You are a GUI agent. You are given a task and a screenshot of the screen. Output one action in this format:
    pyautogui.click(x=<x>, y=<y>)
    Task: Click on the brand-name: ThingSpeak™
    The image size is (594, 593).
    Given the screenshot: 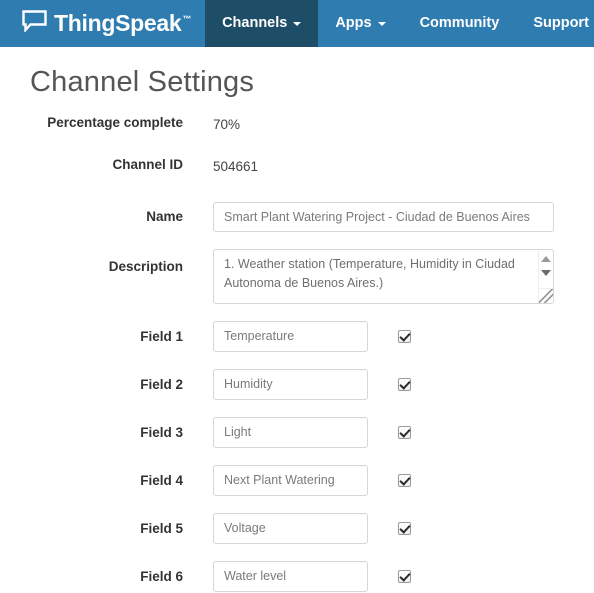 What is the action you would take?
    pyautogui.click(x=122, y=23)
    